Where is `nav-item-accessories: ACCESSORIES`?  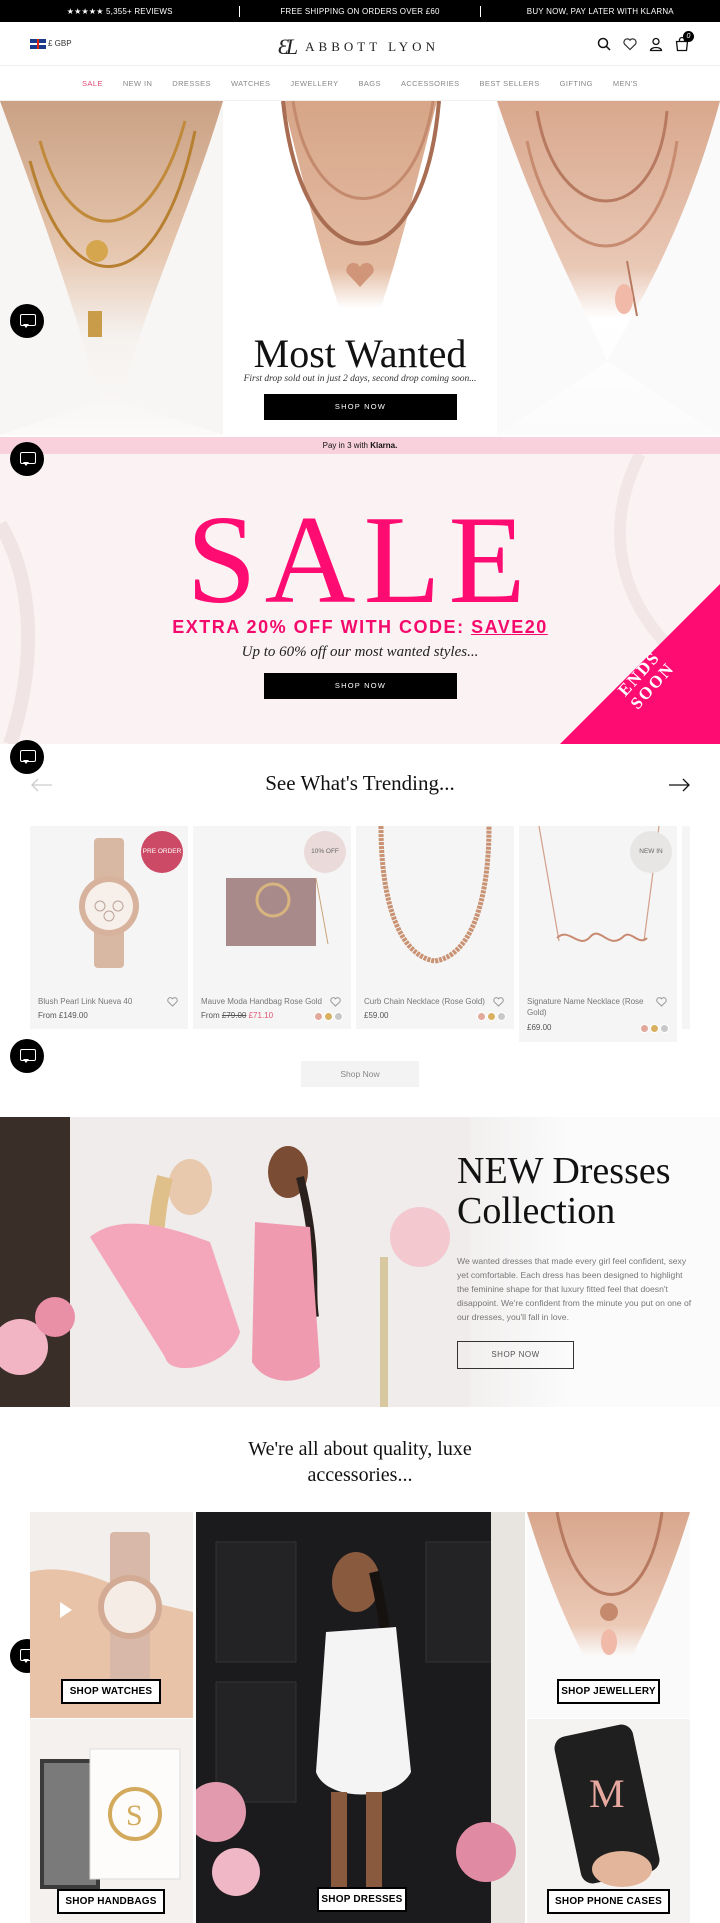
nav-item-accessories: ACCESSORIES is located at coordinates (430, 83).